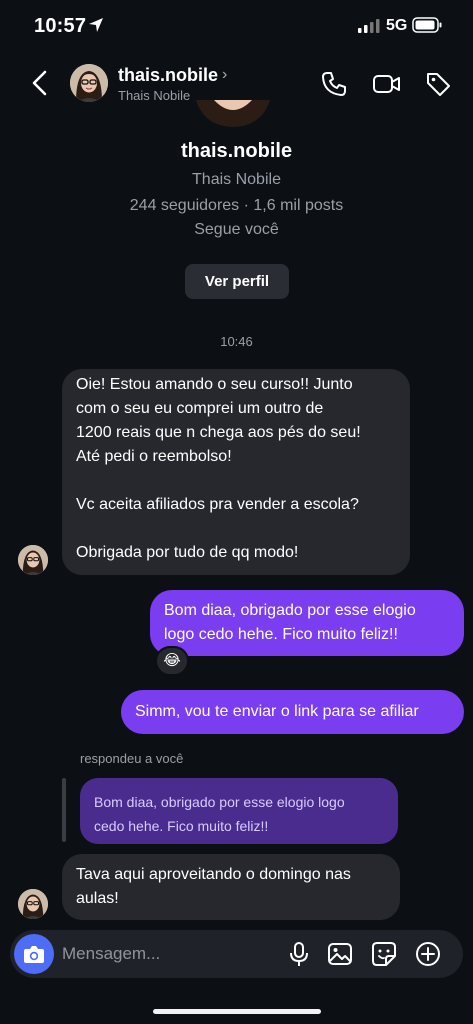 The width and height of the screenshot is (473, 1024). What do you see at coordinates (154, 456) in the screenshot?
I see `message-line: Até pedi o reembolso!` at bounding box center [154, 456].